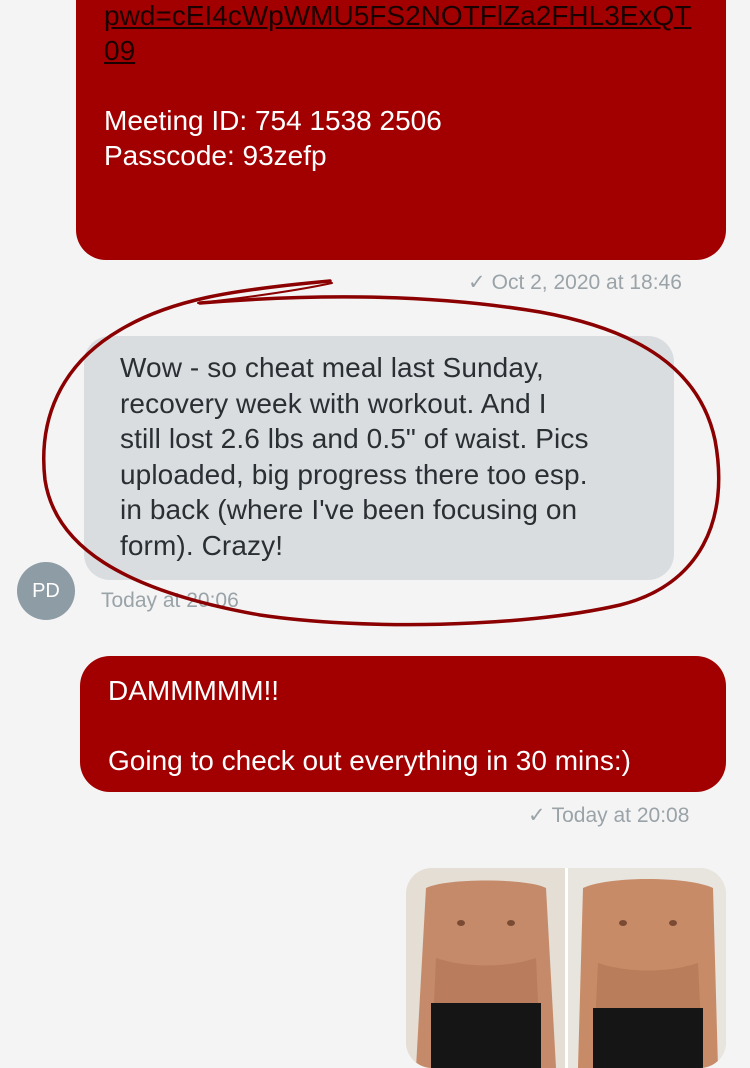 The width and height of the screenshot is (750, 1068). I want to click on message-timestamp: Today at 20:06, so click(170, 600).